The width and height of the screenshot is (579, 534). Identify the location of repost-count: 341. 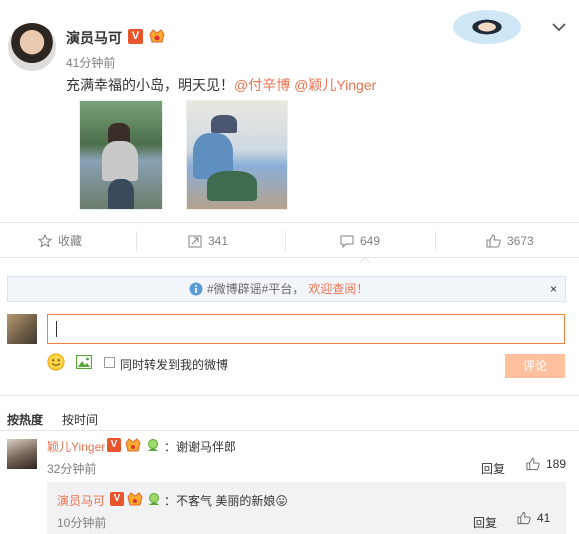
(218, 241).